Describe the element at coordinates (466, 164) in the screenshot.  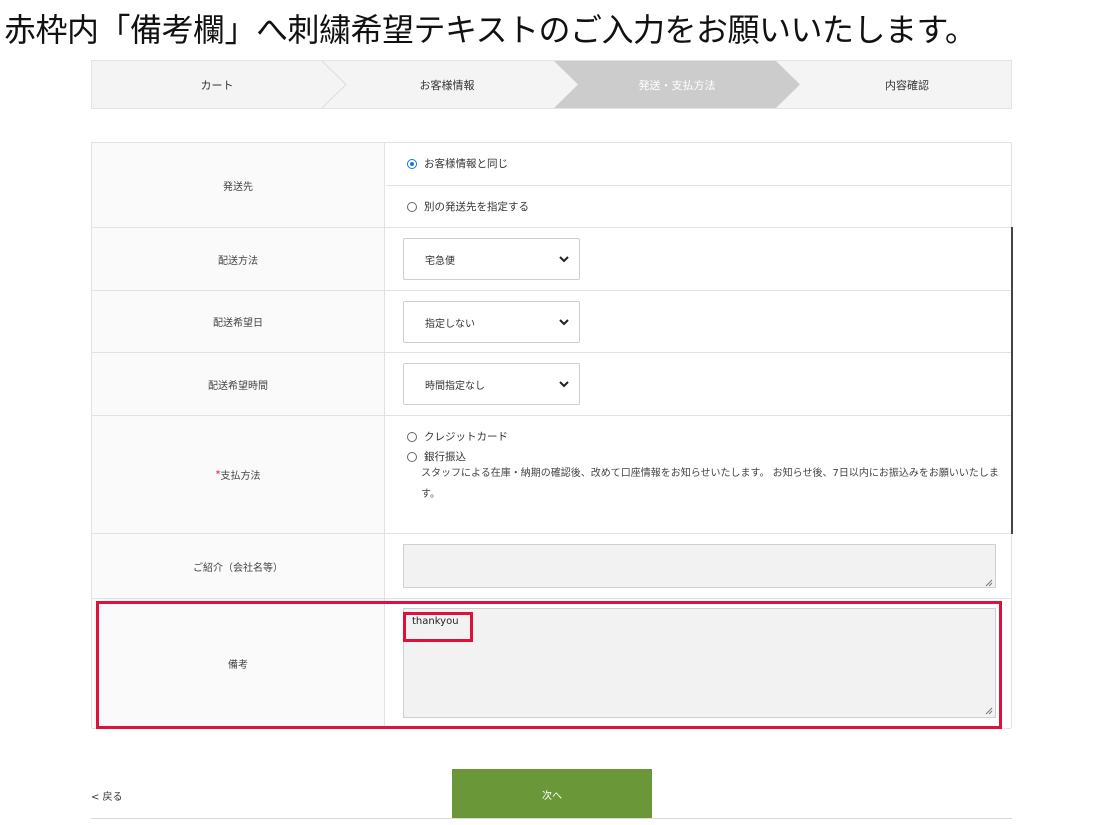
I see `radio-same-as-customer-label: お客様情報と同じ` at that location.